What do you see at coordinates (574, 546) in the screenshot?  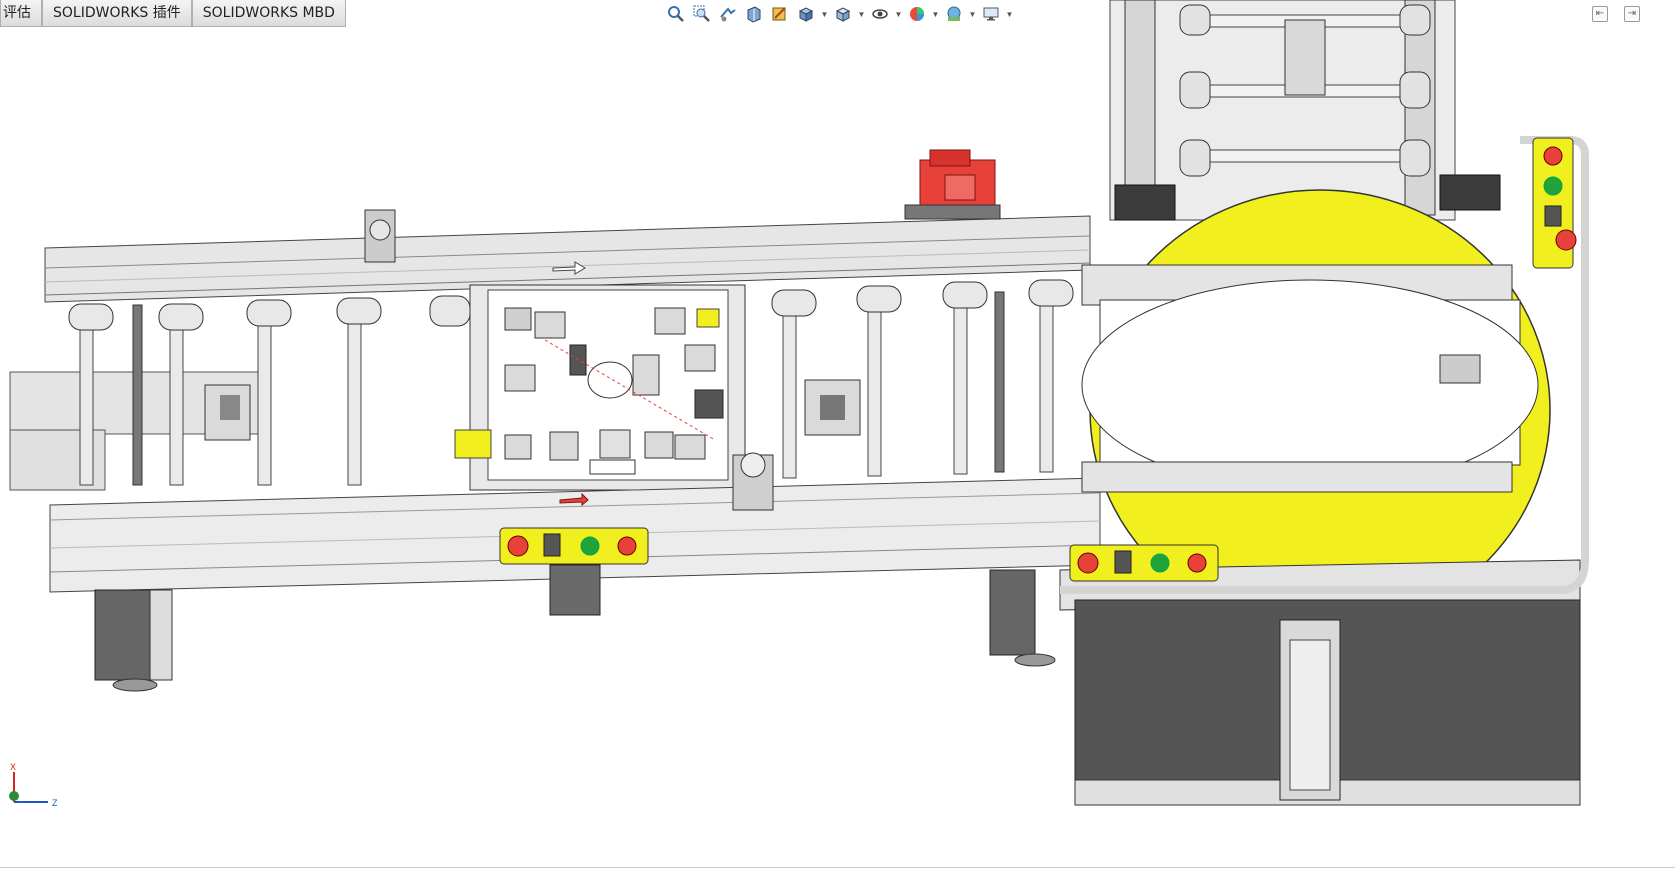 I see `control-panel-left` at bounding box center [574, 546].